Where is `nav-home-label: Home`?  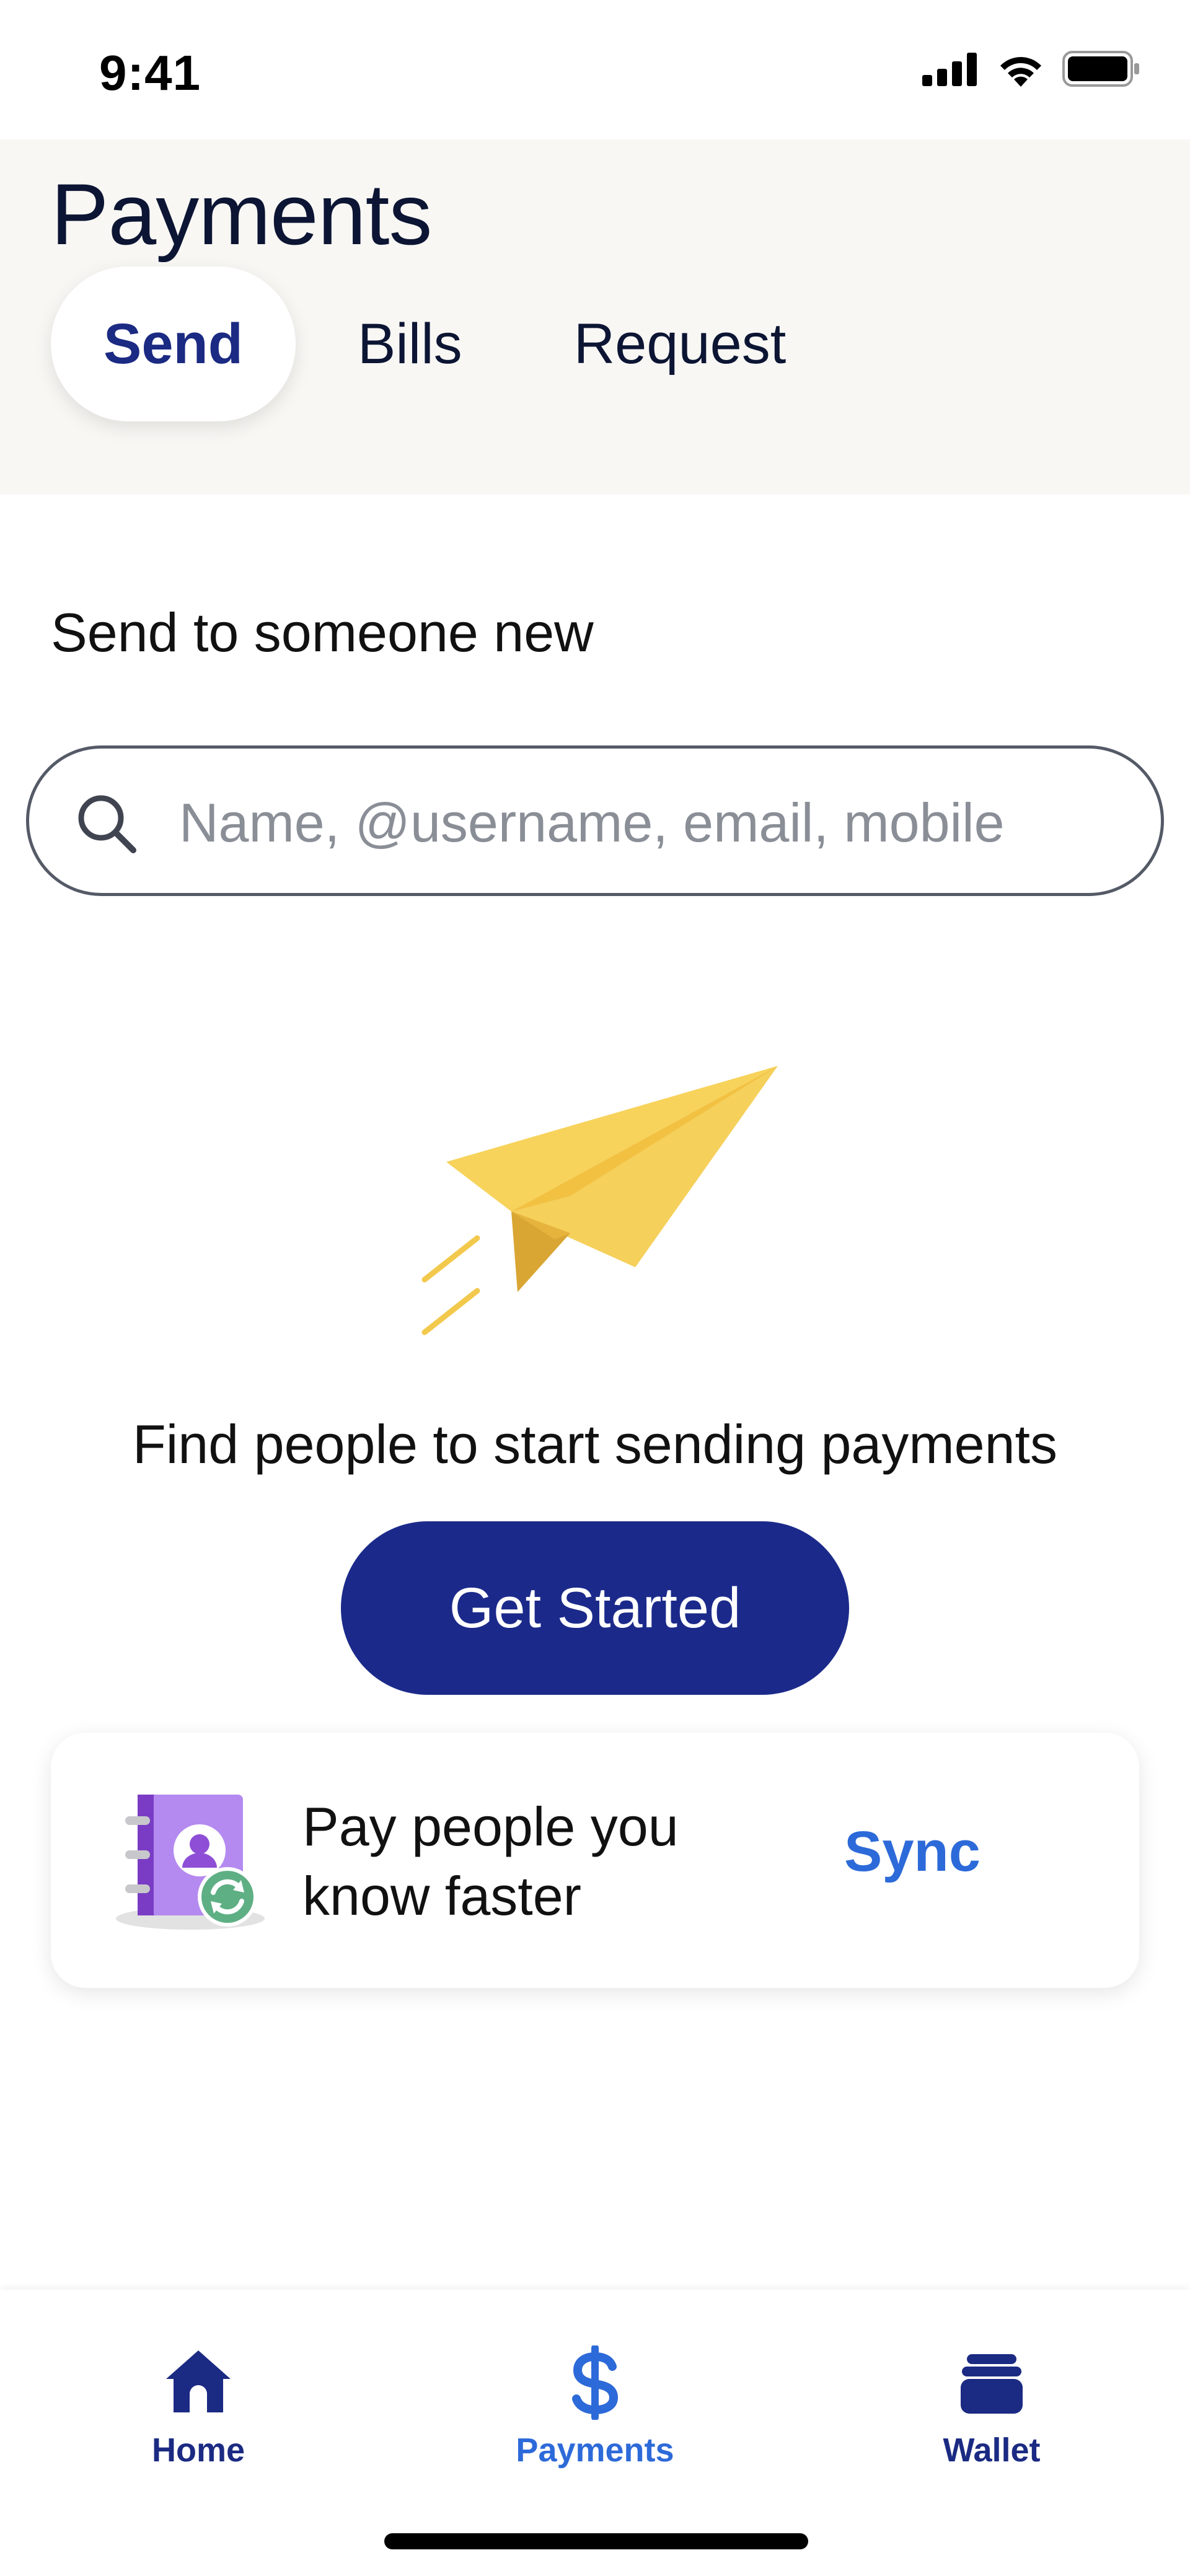
nav-home-label: Home is located at coordinates (198, 2450).